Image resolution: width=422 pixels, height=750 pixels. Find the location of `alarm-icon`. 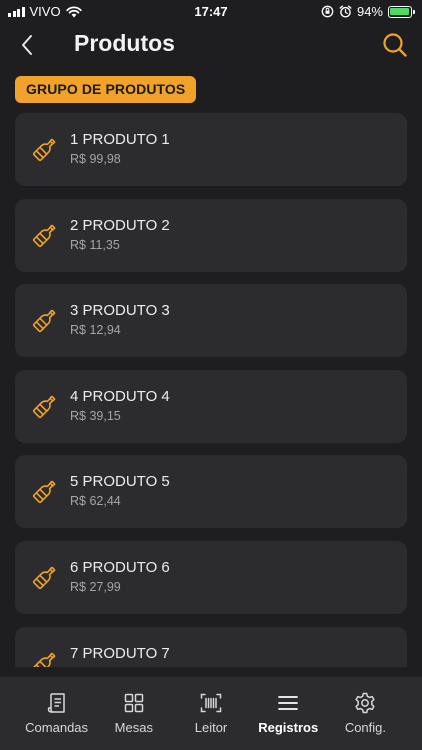

alarm-icon is located at coordinates (345, 11).